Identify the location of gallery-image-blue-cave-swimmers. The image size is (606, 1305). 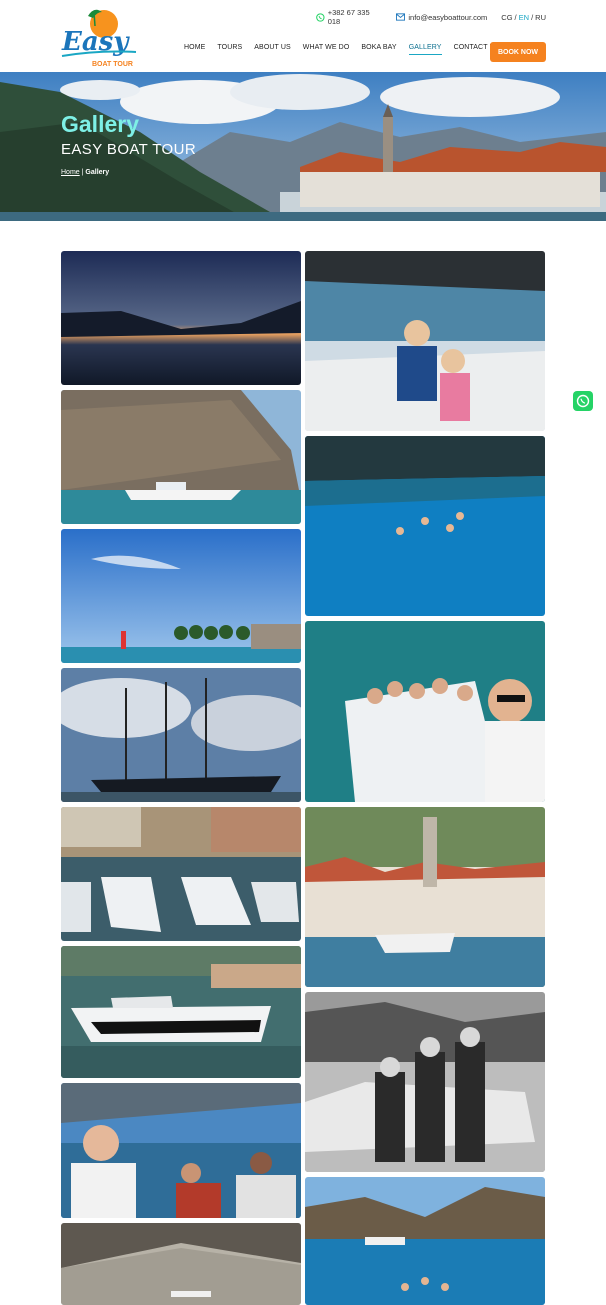
(425, 1241).